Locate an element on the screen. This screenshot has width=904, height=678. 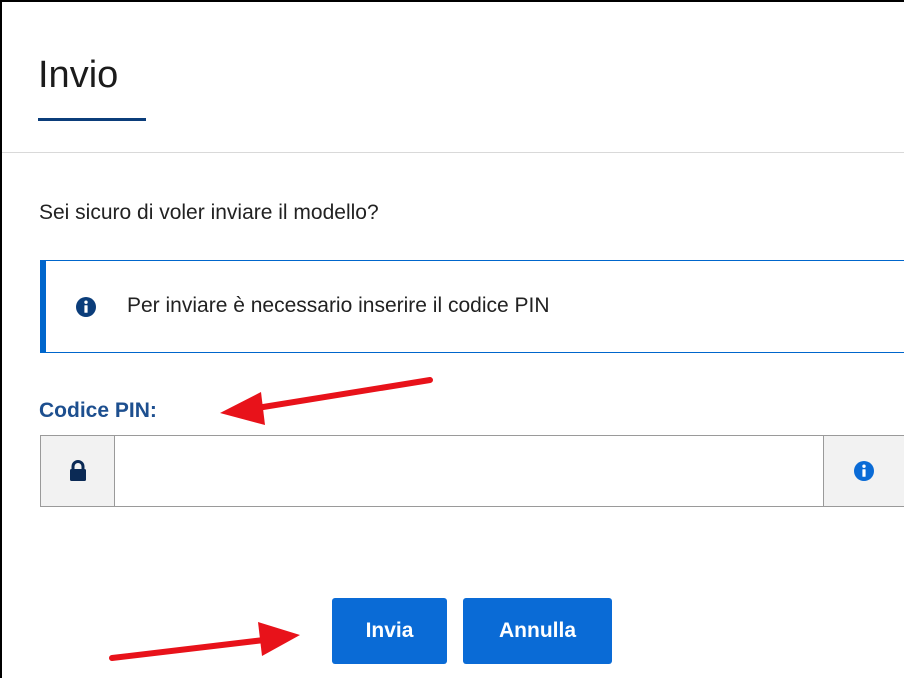
dialog-title: Invio is located at coordinates (78, 75).